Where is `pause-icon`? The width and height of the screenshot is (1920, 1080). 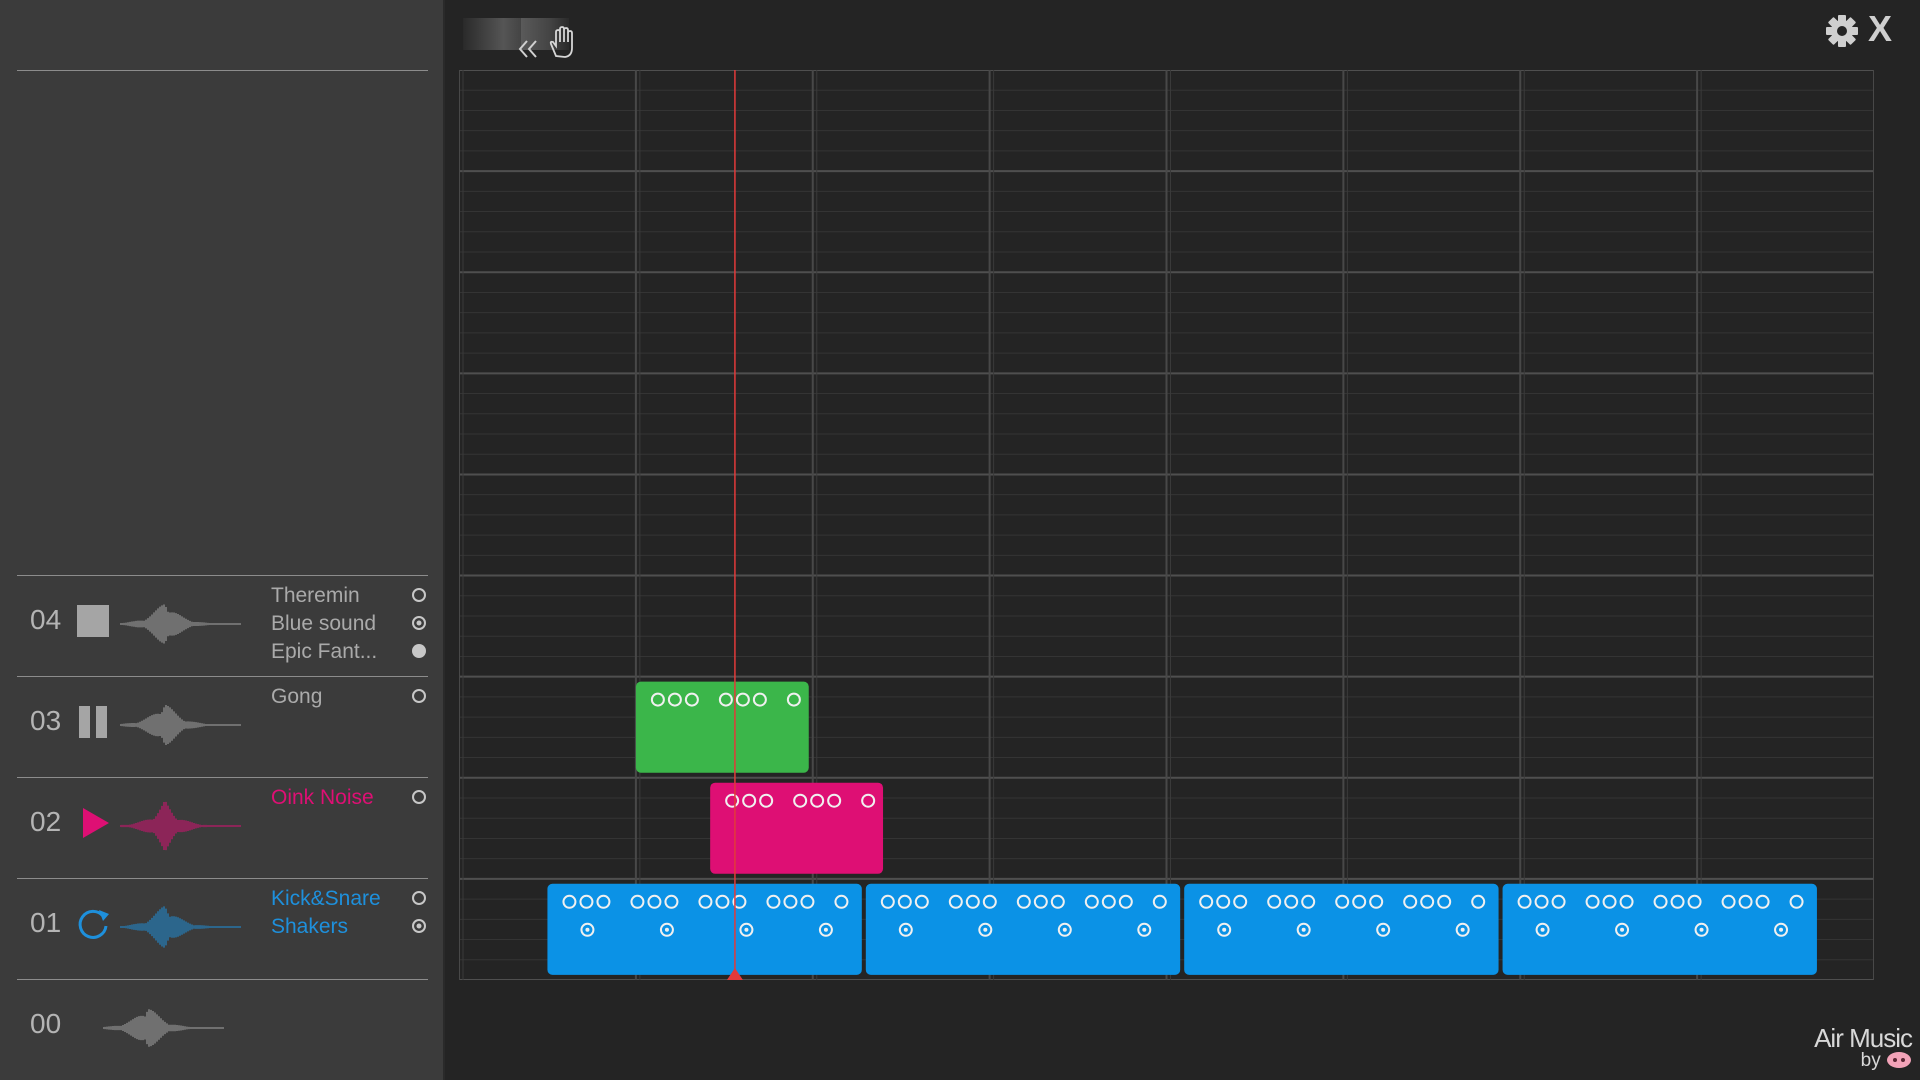 pause-icon is located at coordinates (93, 722).